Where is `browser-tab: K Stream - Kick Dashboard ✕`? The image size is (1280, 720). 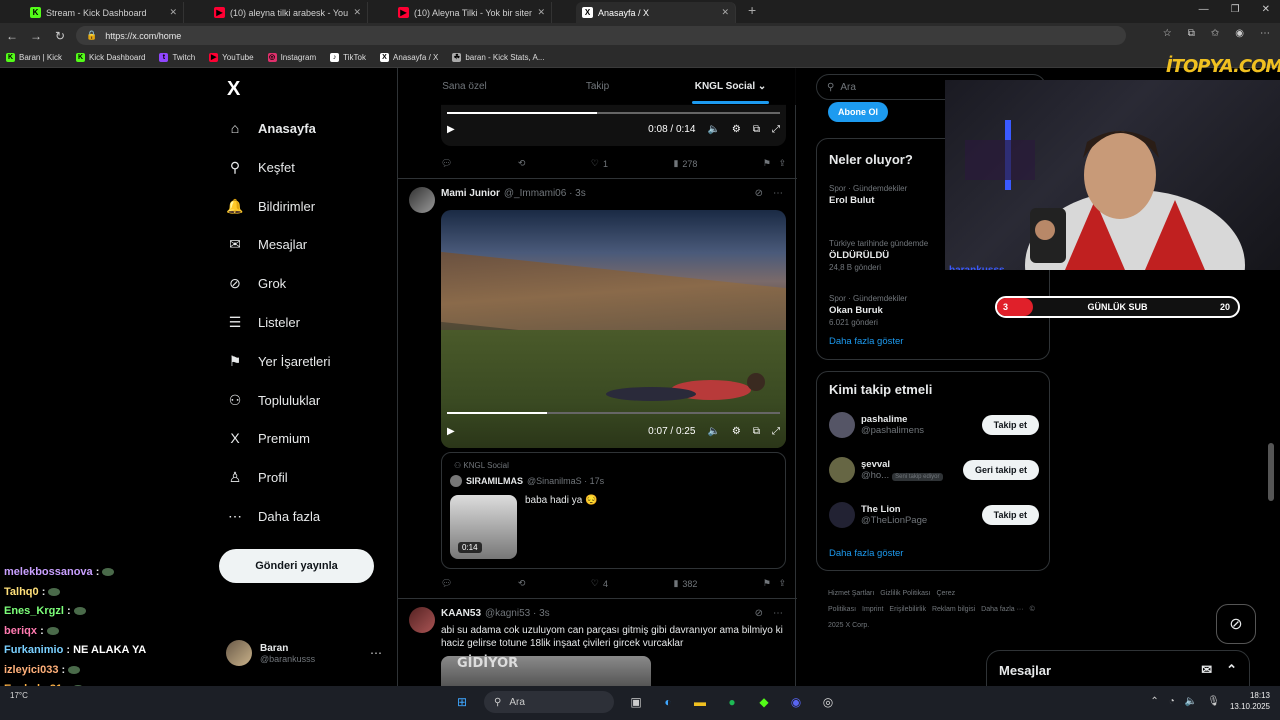 browser-tab: K Stream - Kick Dashboard ✕ is located at coordinates (104, 12).